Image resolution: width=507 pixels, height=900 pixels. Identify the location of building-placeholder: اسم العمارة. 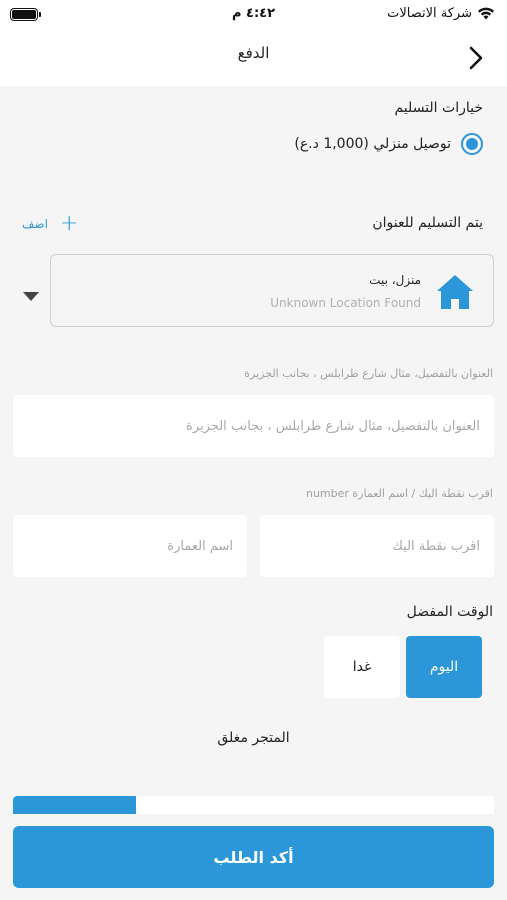
(200, 546).